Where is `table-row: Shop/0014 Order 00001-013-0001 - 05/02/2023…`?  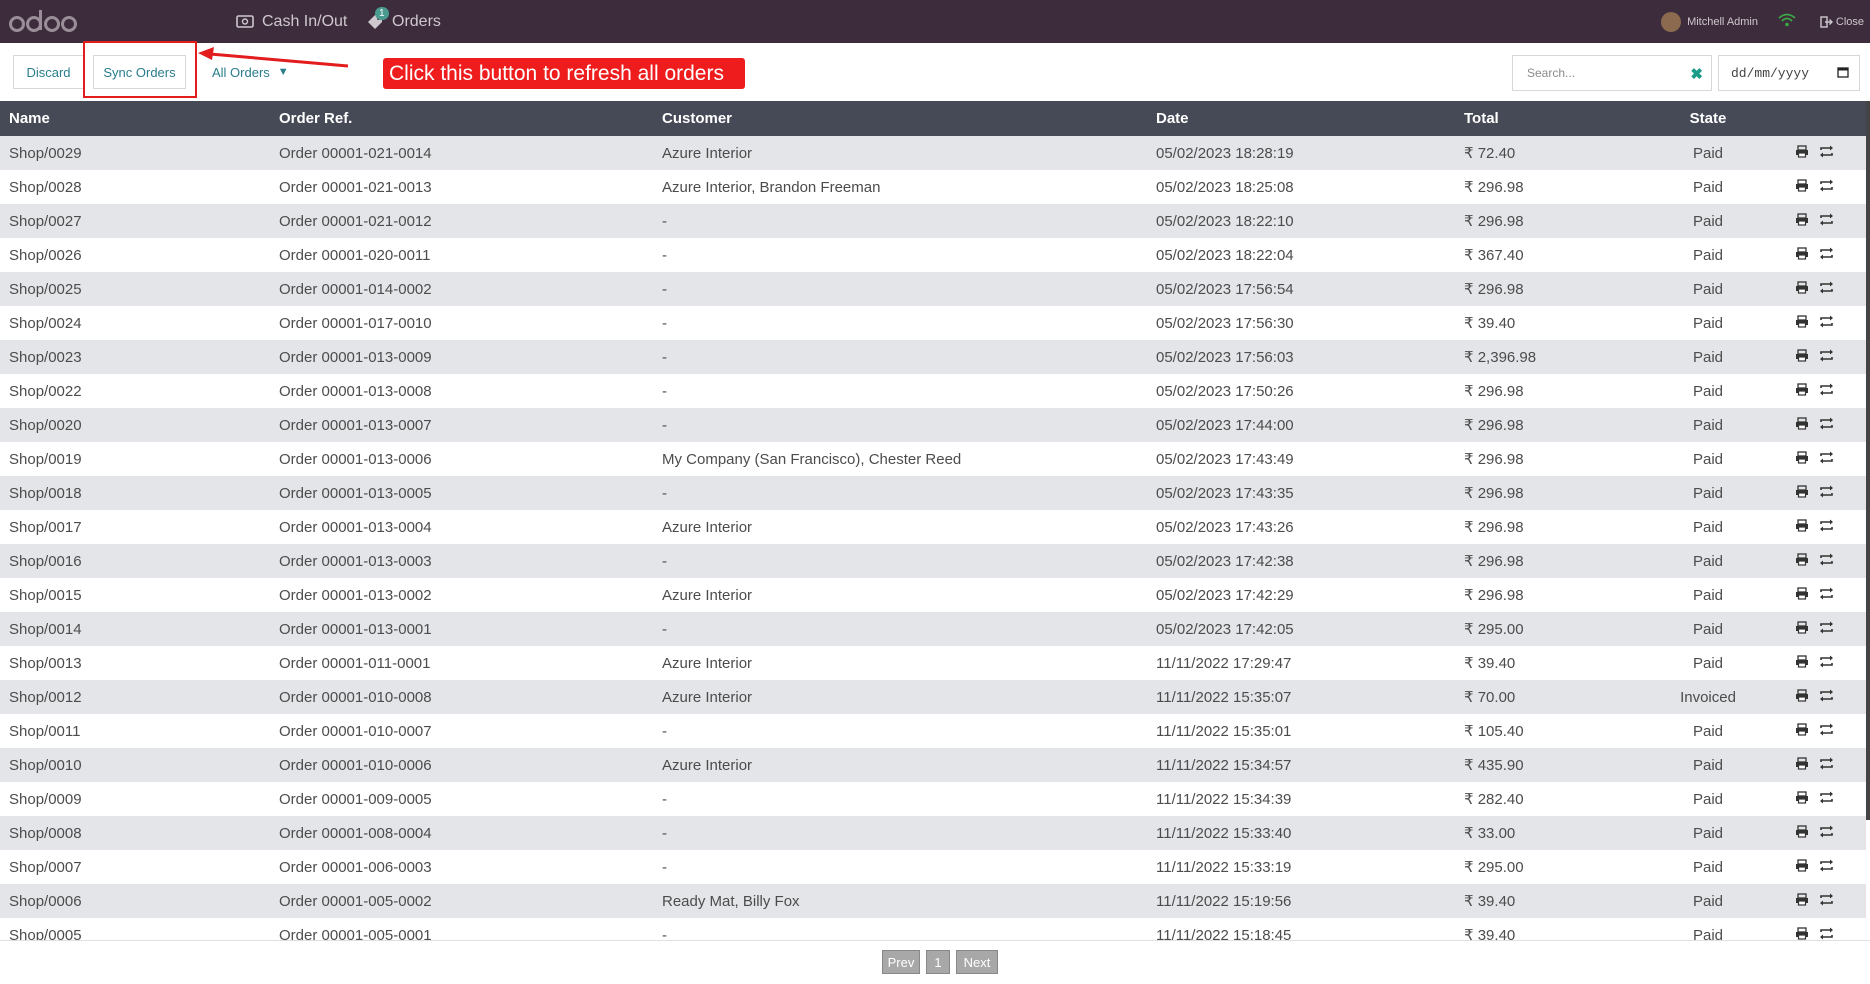
table-row: Shop/0014 Order 00001-013-0001 - 05/02/2023… is located at coordinates (933, 629).